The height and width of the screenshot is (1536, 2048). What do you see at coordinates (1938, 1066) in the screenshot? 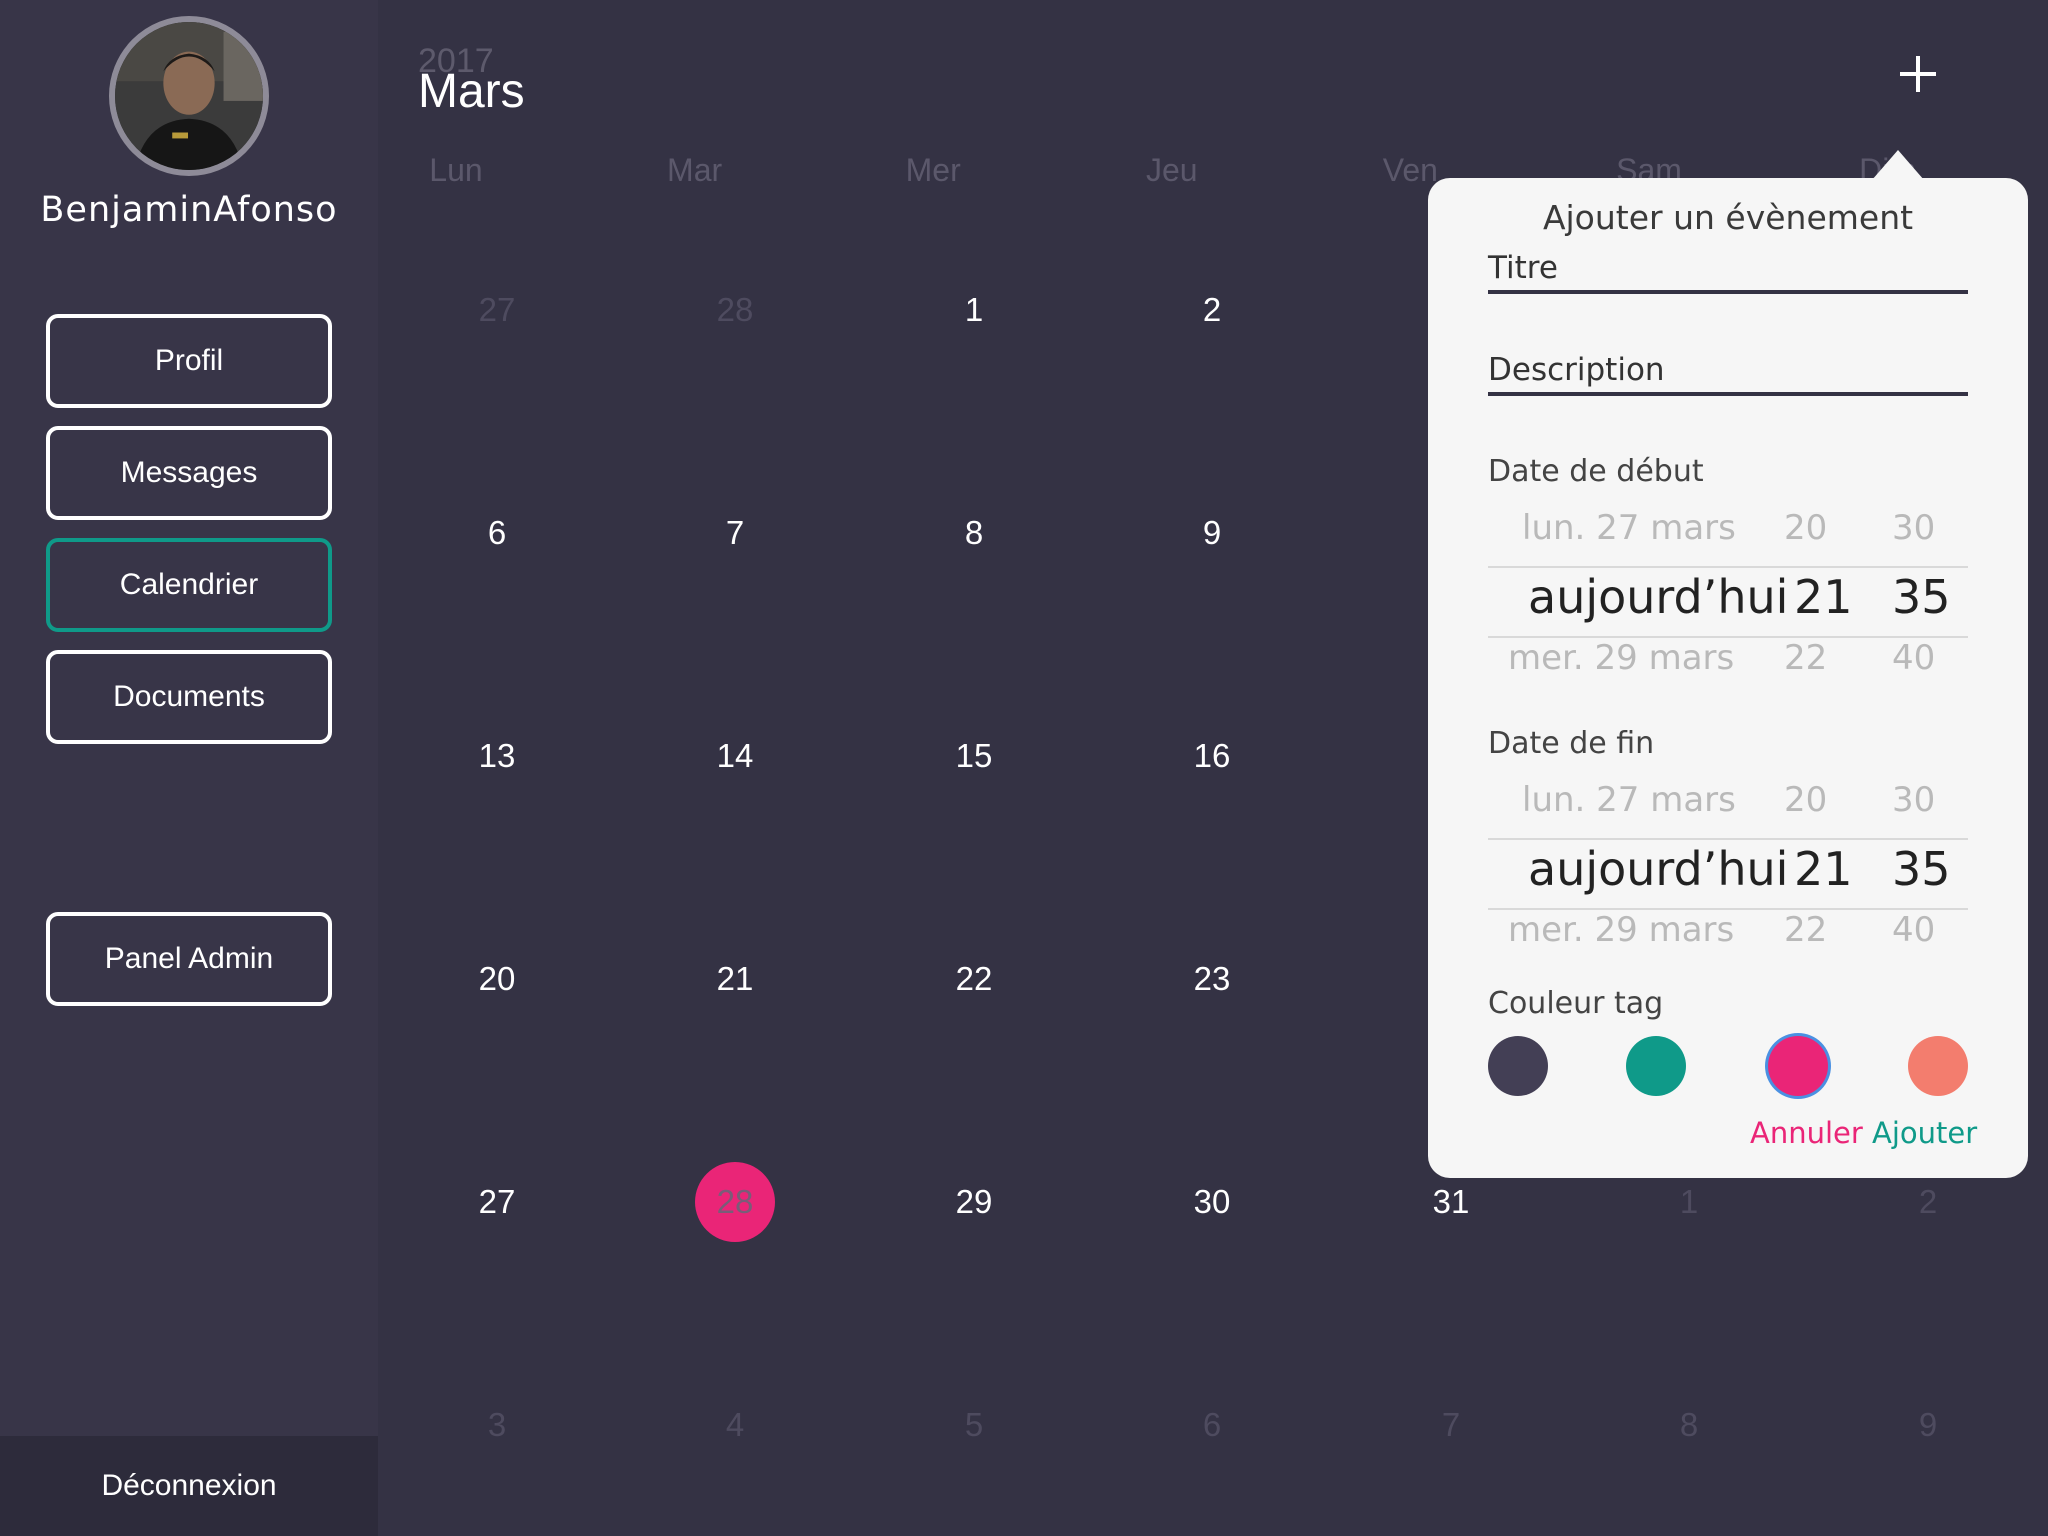
I see `color-swatch-salmon` at bounding box center [1938, 1066].